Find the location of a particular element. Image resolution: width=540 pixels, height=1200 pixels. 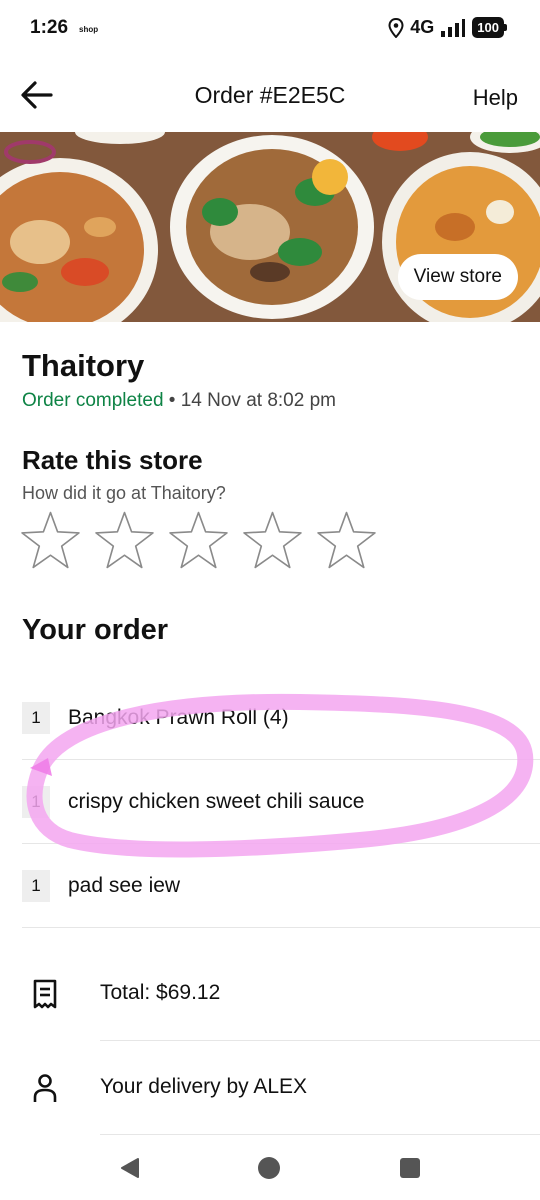

rate-store-prompt: How did it go at Thaitory? is located at coordinates (124, 493).